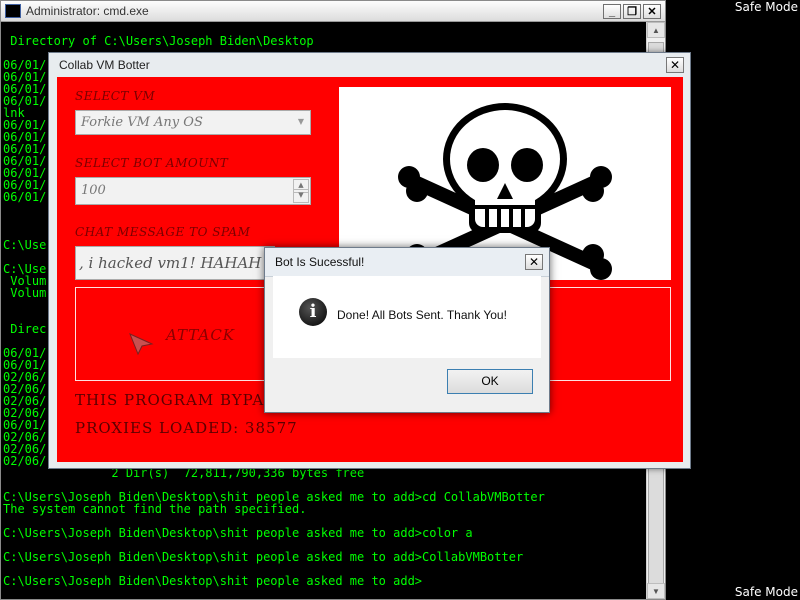 Image resolution: width=800 pixels, height=600 pixels. What do you see at coordinates (369, 65) in the screenshot?
I see `botter-titlebar: Collab VM Botter ✕` at bounding box center [369, 65].